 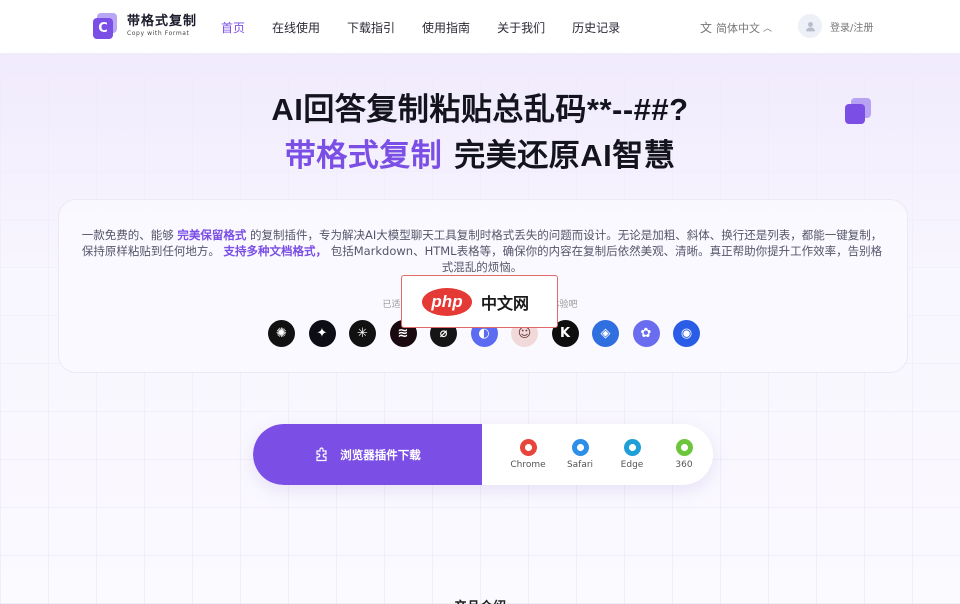 What do you see at coordinates (322, 333) in the screenshot?
I see `gemini-icon: ✦` at bounding box center [322, 333].